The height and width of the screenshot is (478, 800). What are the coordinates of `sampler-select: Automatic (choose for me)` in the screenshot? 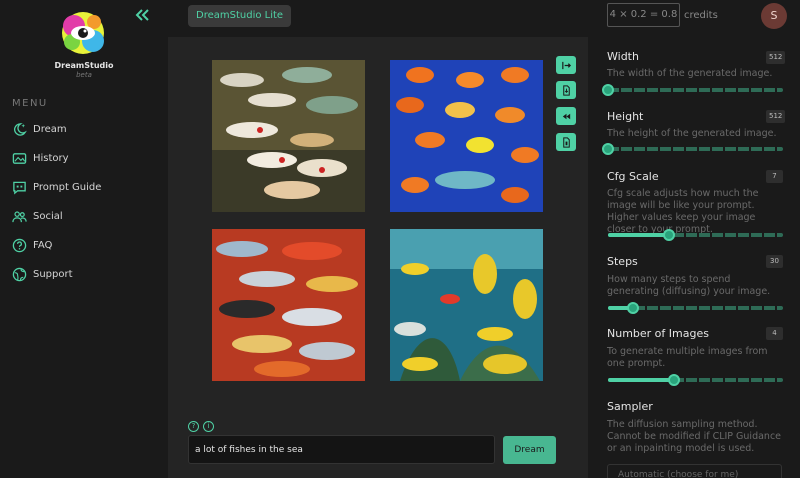 It's located at (694, 471).